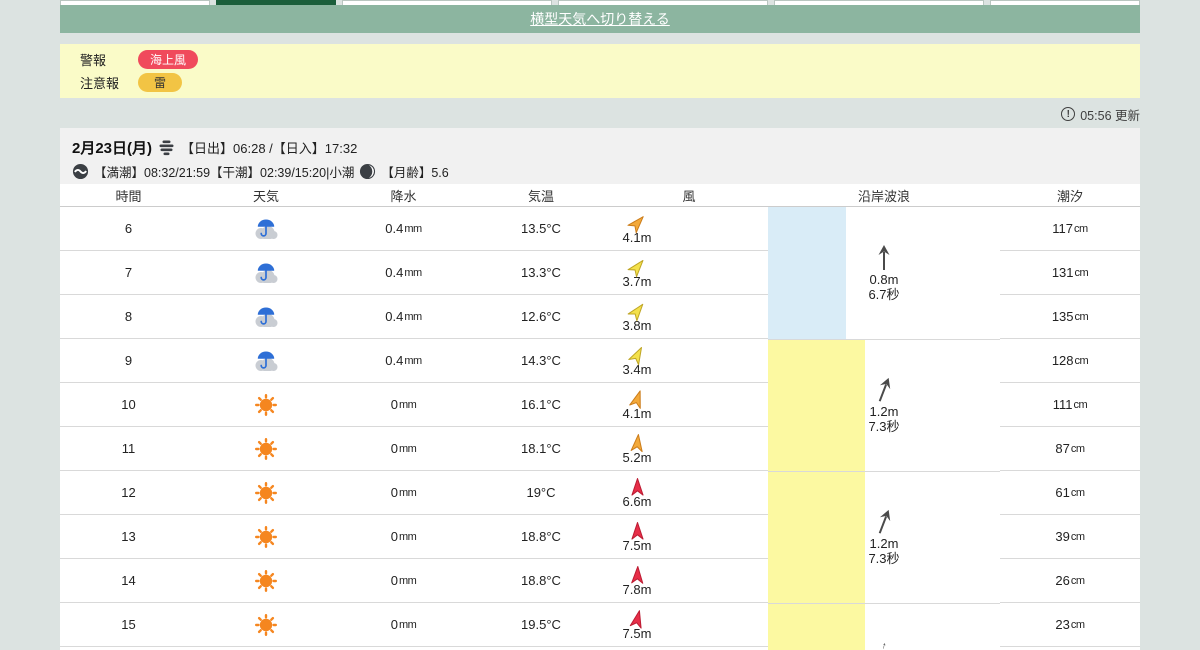 The height and width of the screenshot is (650, 1200). I want to click on advisory-badge: 雷, so click(160, 82).